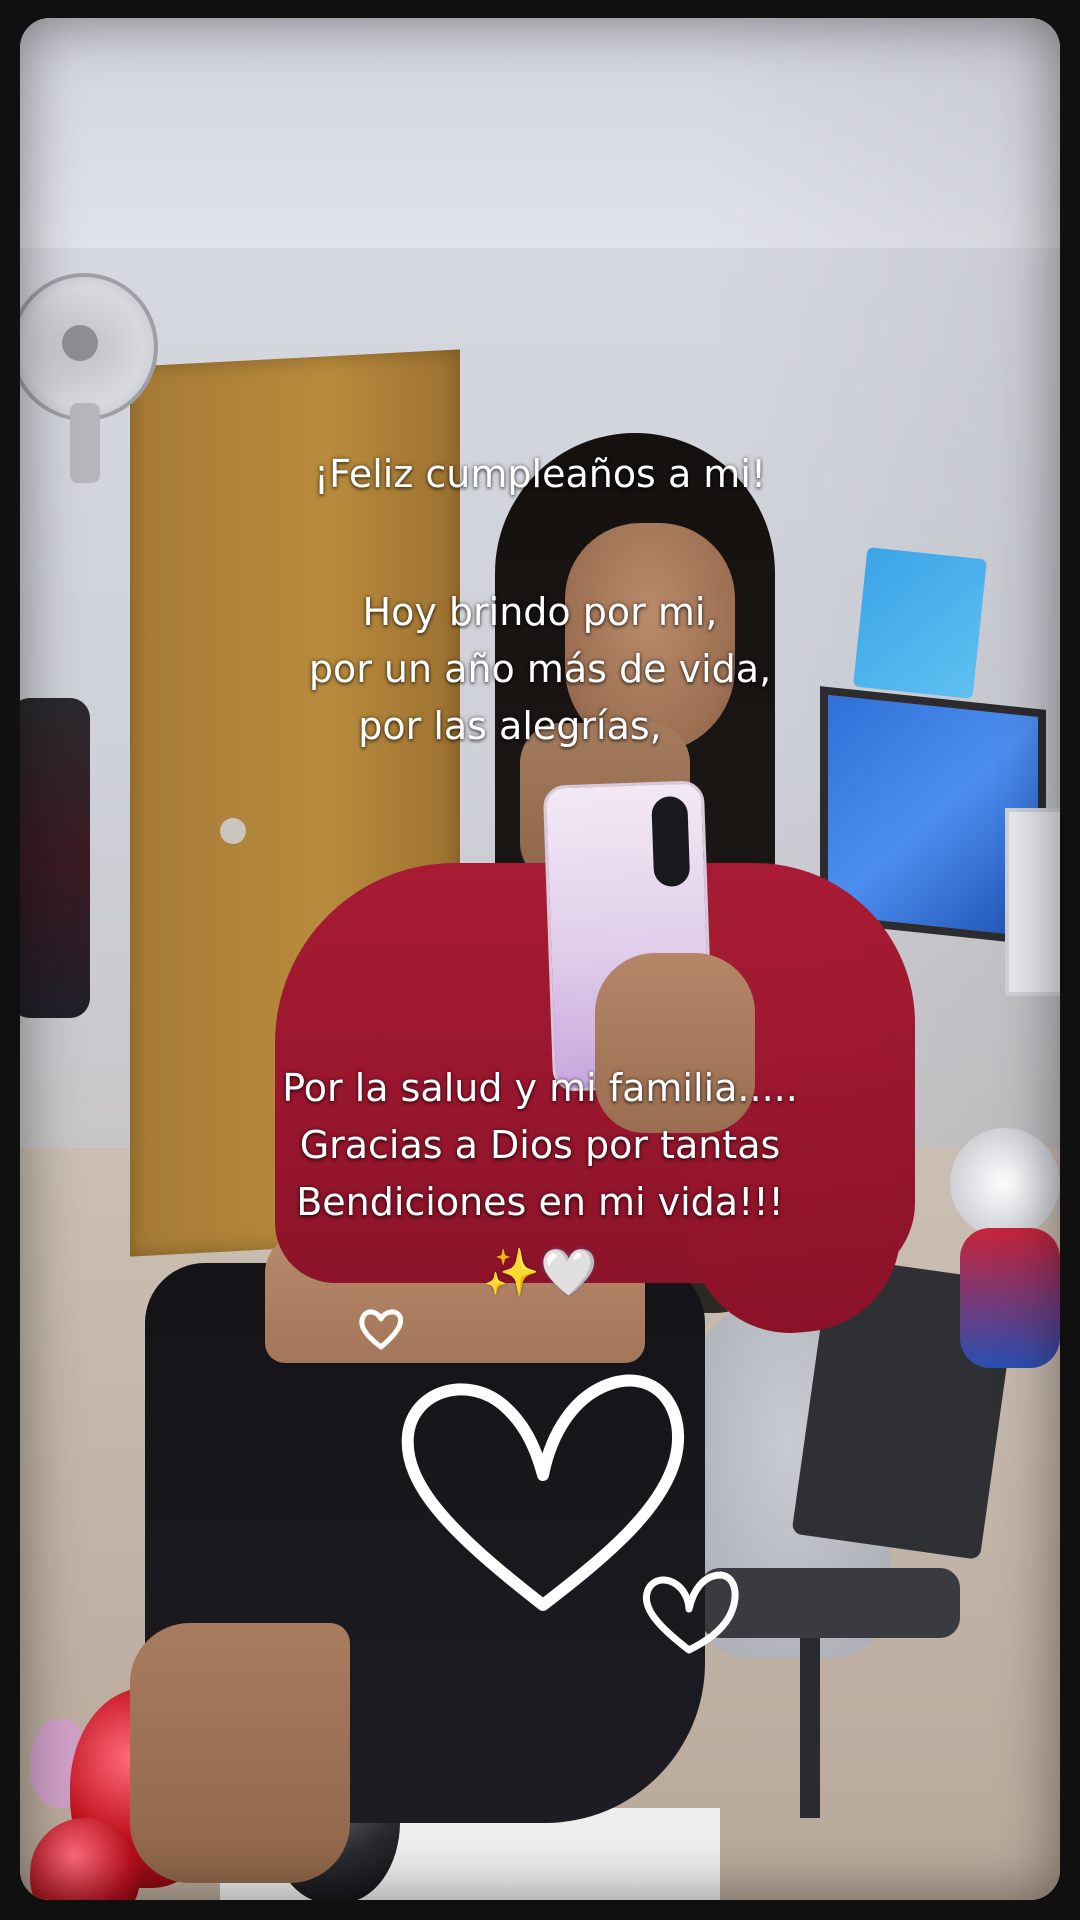  I want to click on caption-line: por un año más de vida,, so click(540, 669).